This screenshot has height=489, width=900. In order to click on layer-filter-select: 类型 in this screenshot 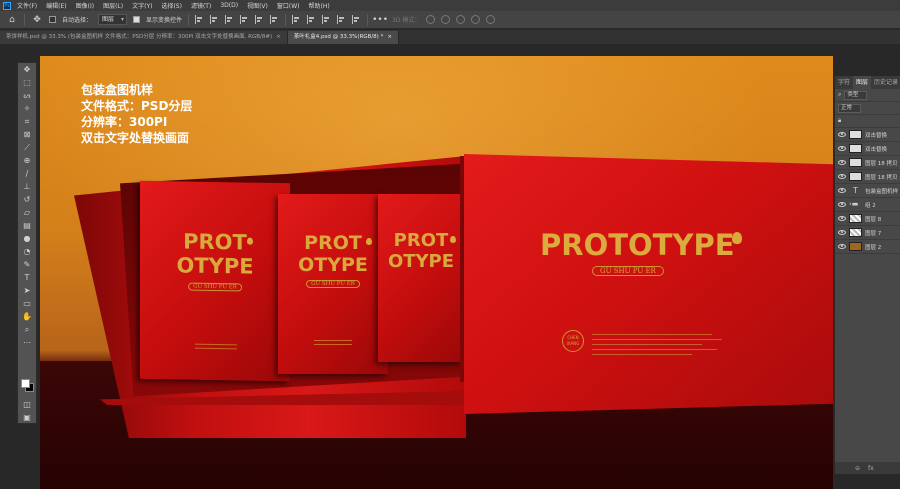, I will do `click(856, 95)`.